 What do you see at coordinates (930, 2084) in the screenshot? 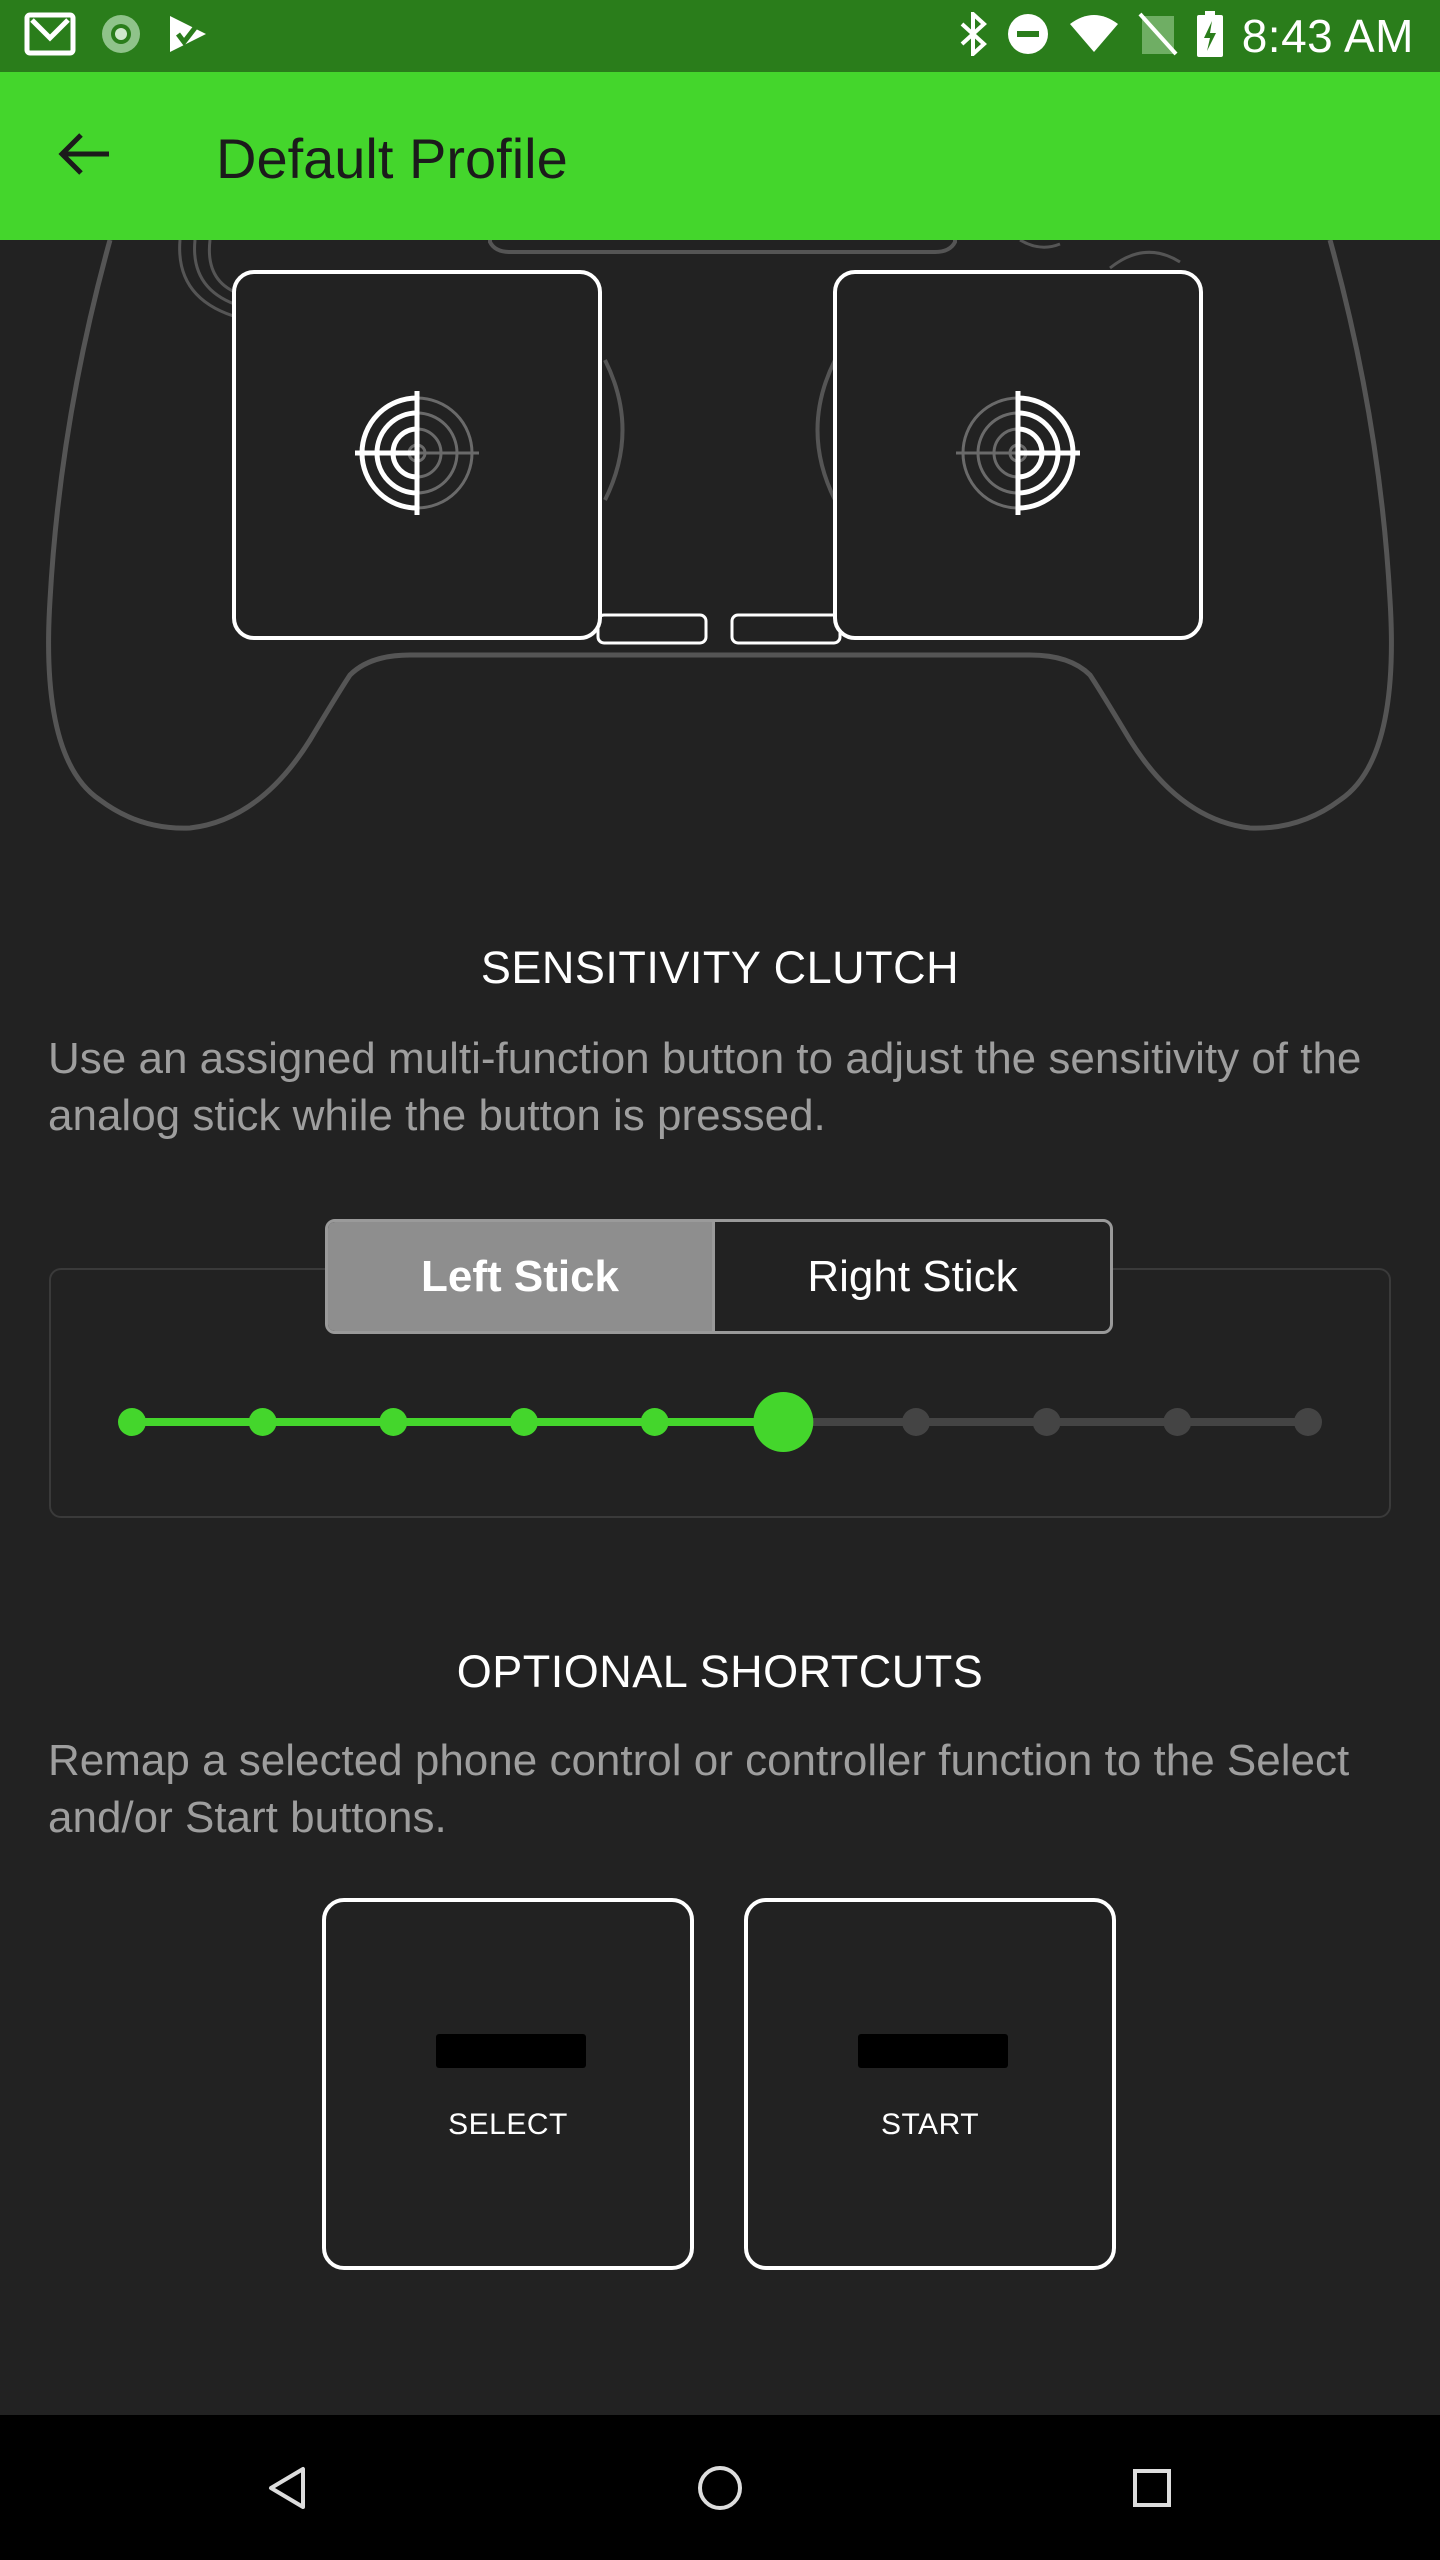
I see `start-shortcut-button: START` at bounding box center [930, 2084].